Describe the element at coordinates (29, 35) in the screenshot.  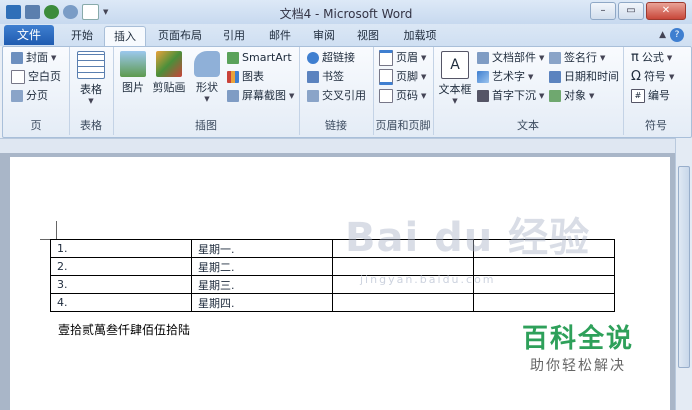
I see `tab-file: 文件` at that location.